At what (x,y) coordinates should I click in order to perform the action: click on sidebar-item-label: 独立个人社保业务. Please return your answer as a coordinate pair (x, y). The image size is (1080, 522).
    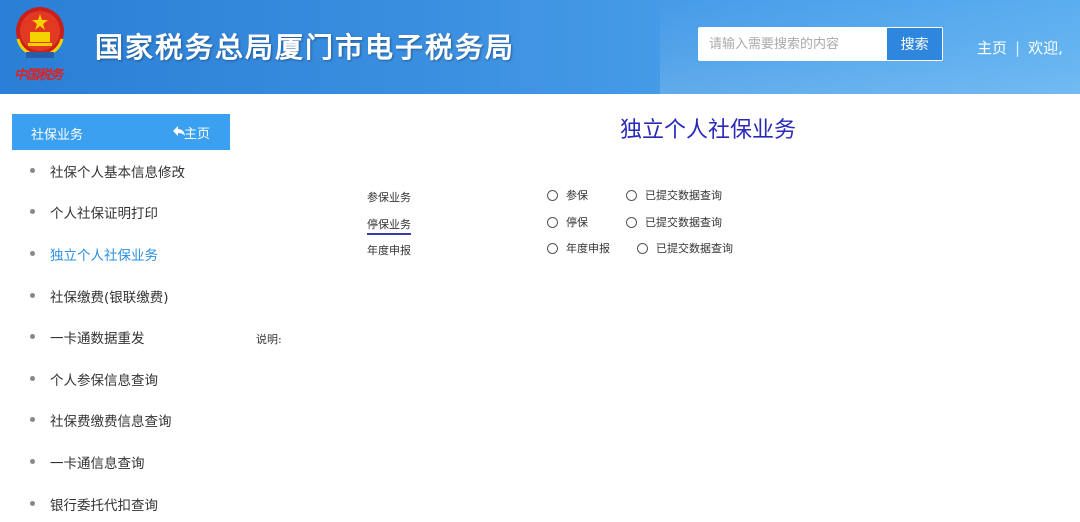
    Looking at the image, I should click on (104, 255).